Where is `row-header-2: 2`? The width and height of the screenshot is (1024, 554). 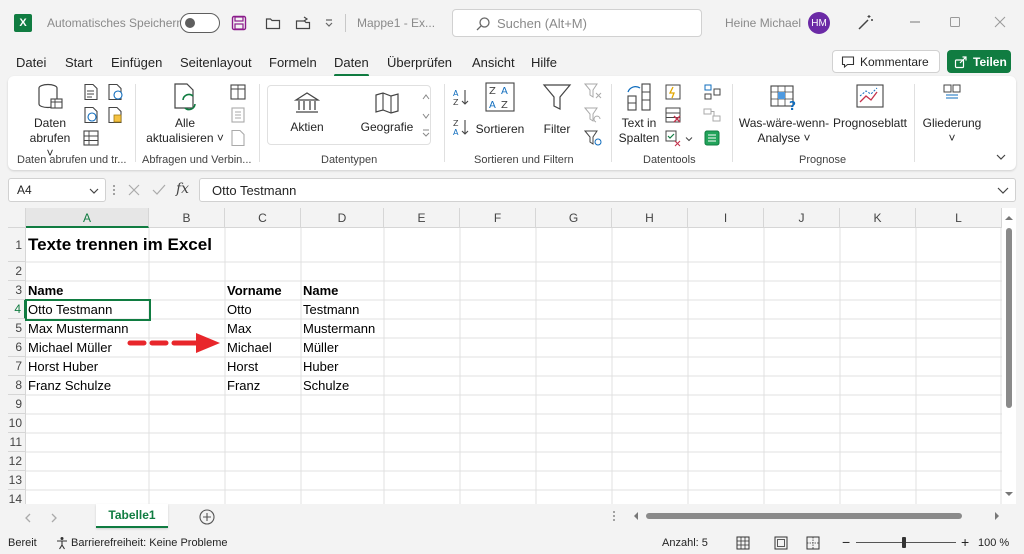
row-header-2: 2 is located at coordinates (17, 271).